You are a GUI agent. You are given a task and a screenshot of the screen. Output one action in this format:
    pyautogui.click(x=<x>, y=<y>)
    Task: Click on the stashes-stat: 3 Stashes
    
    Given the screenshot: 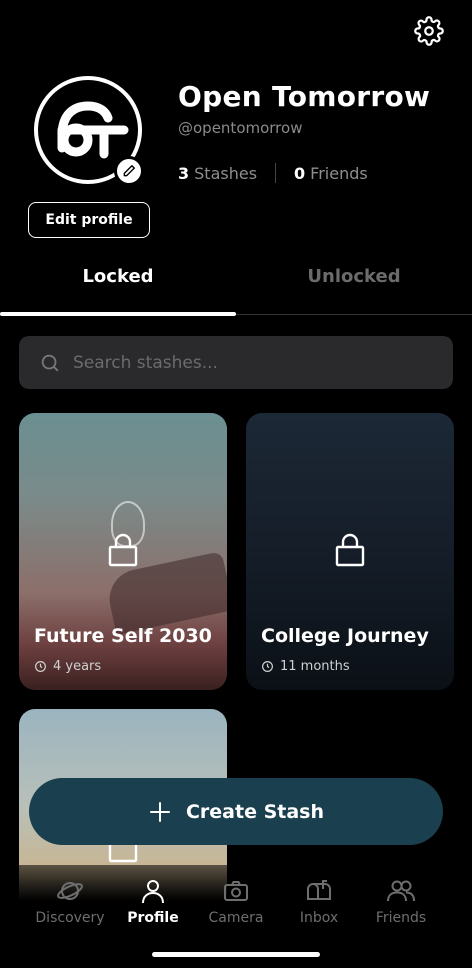 What is the action you would take?
    pyautogui.click(x=217, y=173)
    